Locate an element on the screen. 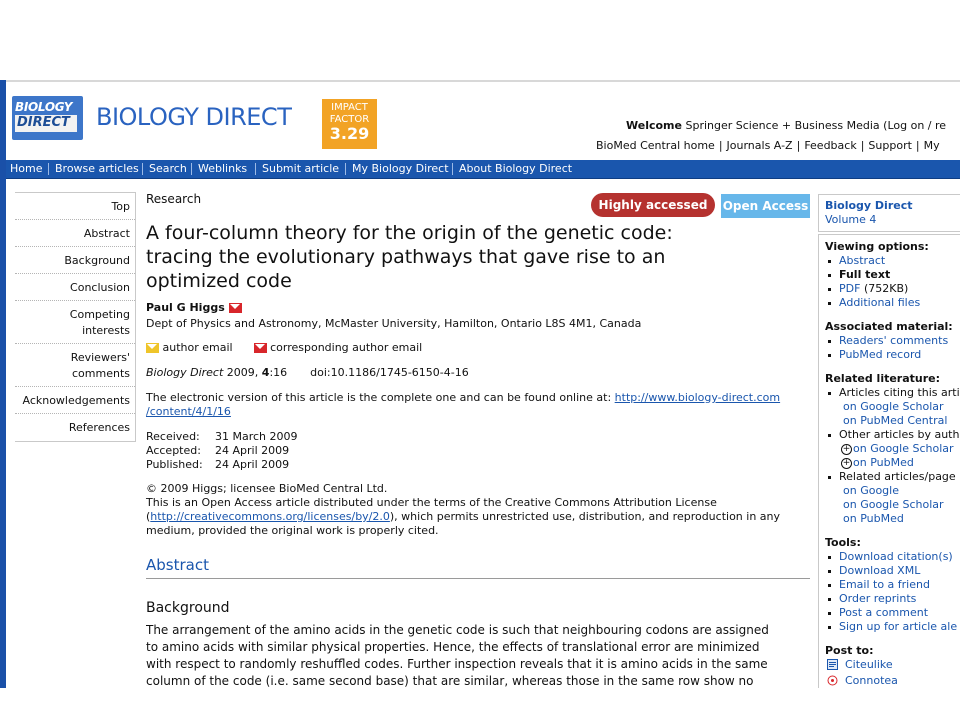 Image resolution: width=960 pixels, height=720 pixels. citation-doi: doi:10.1186/1745-6150-4-16 is located at coordinates (389, 372).